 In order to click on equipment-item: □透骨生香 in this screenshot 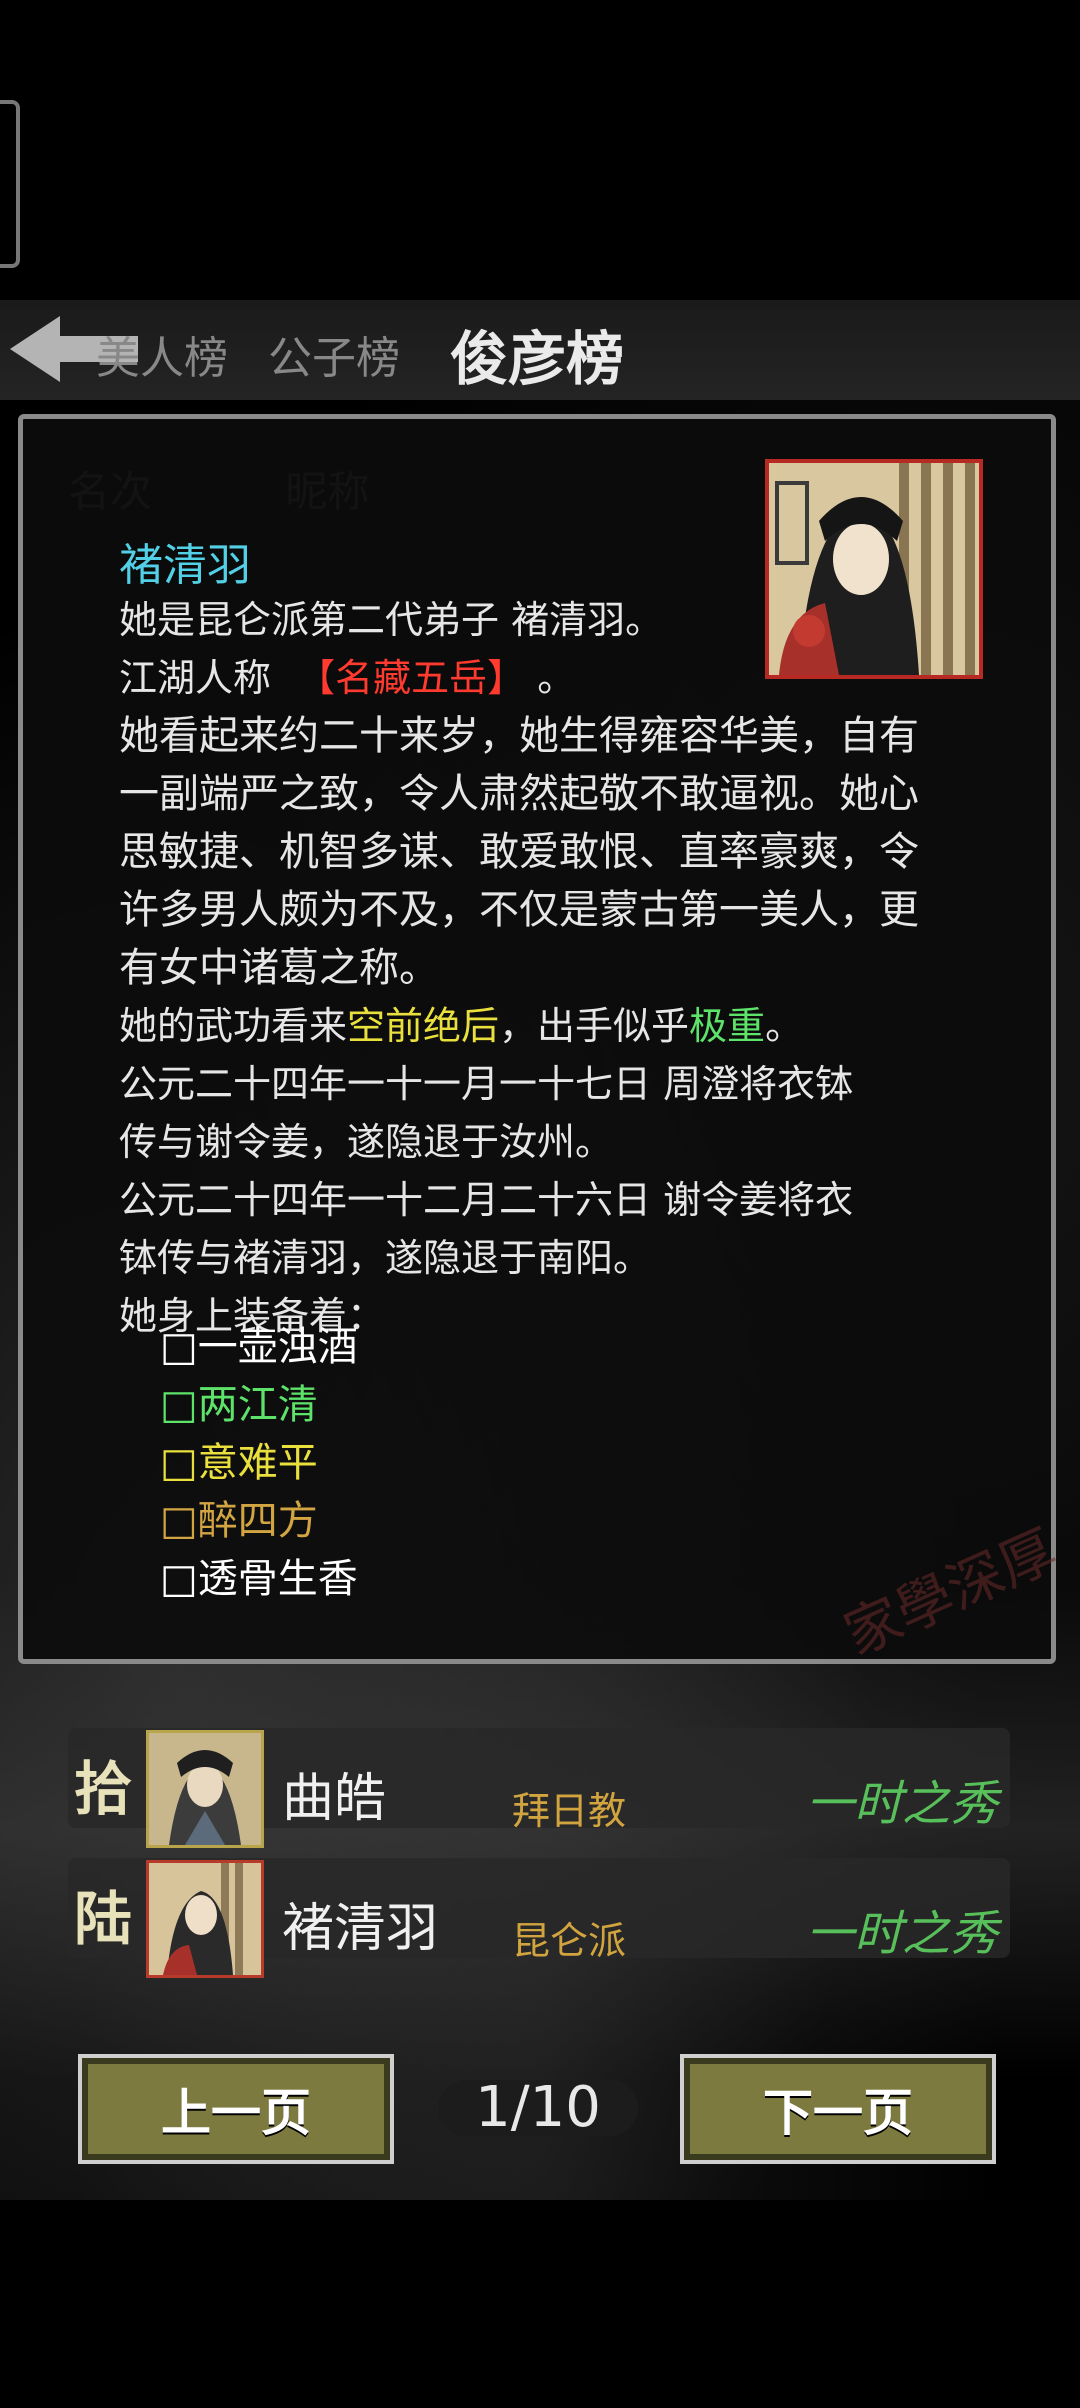, I will do `click(259, 1579)`.